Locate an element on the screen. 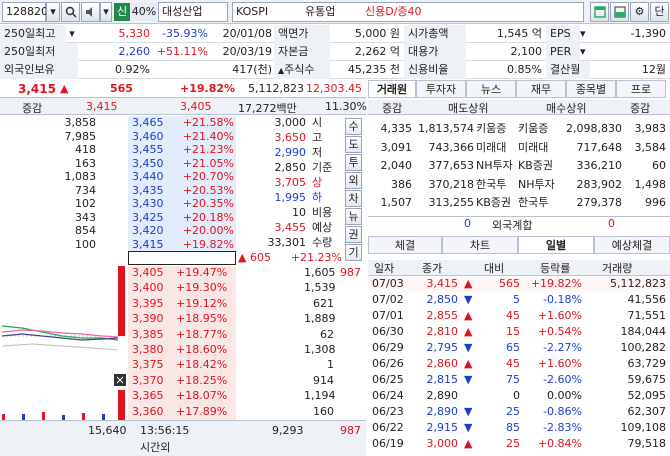 The width and height of the screenshot is (670, 456). bid-row: 3,380 +18.60% 1,308 is located at coordinates (246, 350).